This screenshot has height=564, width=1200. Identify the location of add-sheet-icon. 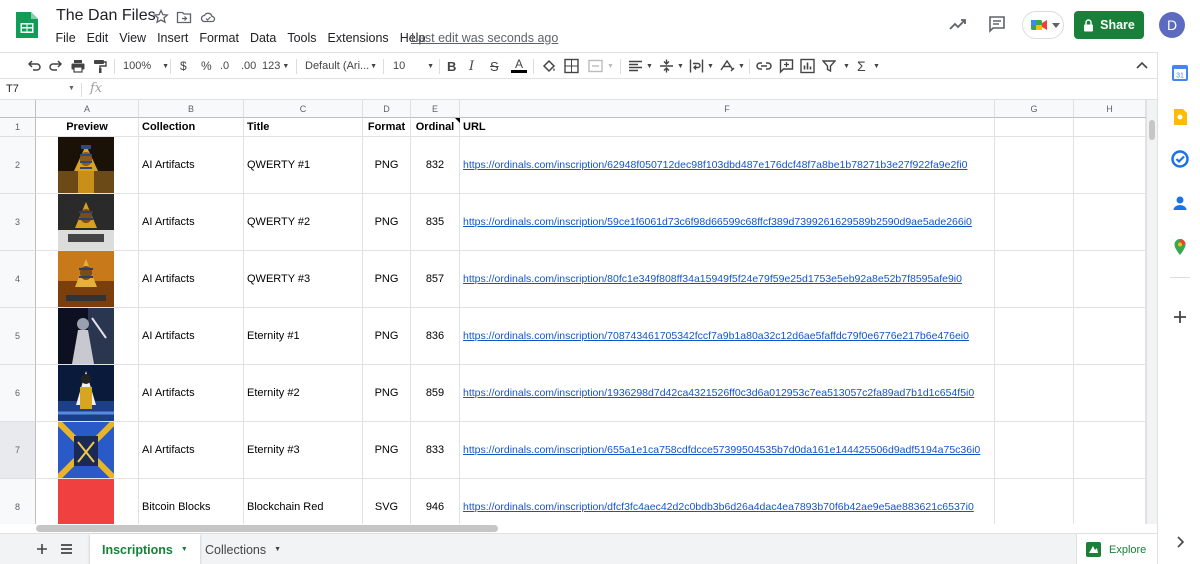
(42, 549).